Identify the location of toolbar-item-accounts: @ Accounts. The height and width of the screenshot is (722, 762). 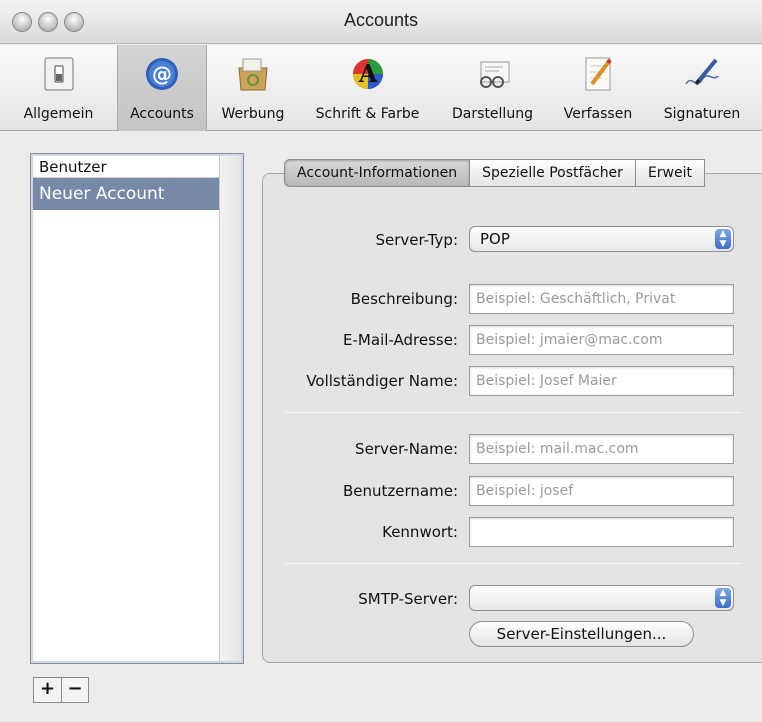
(162, 88).